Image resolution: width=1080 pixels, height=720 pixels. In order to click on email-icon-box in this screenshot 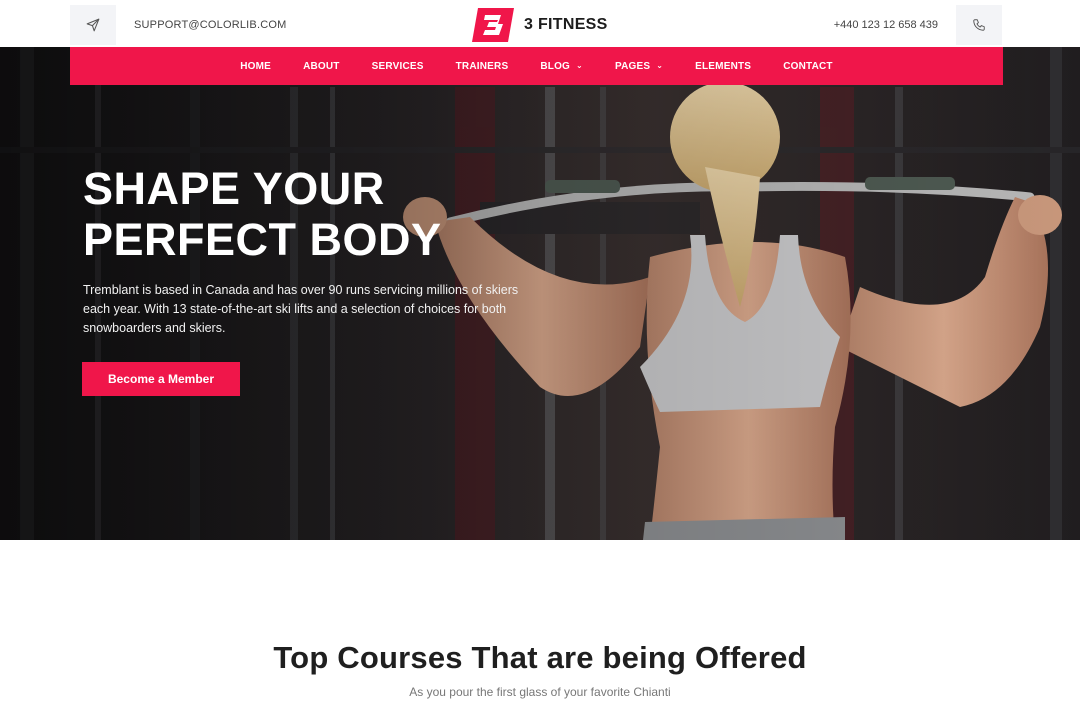, I will do `click(93, 25)`.